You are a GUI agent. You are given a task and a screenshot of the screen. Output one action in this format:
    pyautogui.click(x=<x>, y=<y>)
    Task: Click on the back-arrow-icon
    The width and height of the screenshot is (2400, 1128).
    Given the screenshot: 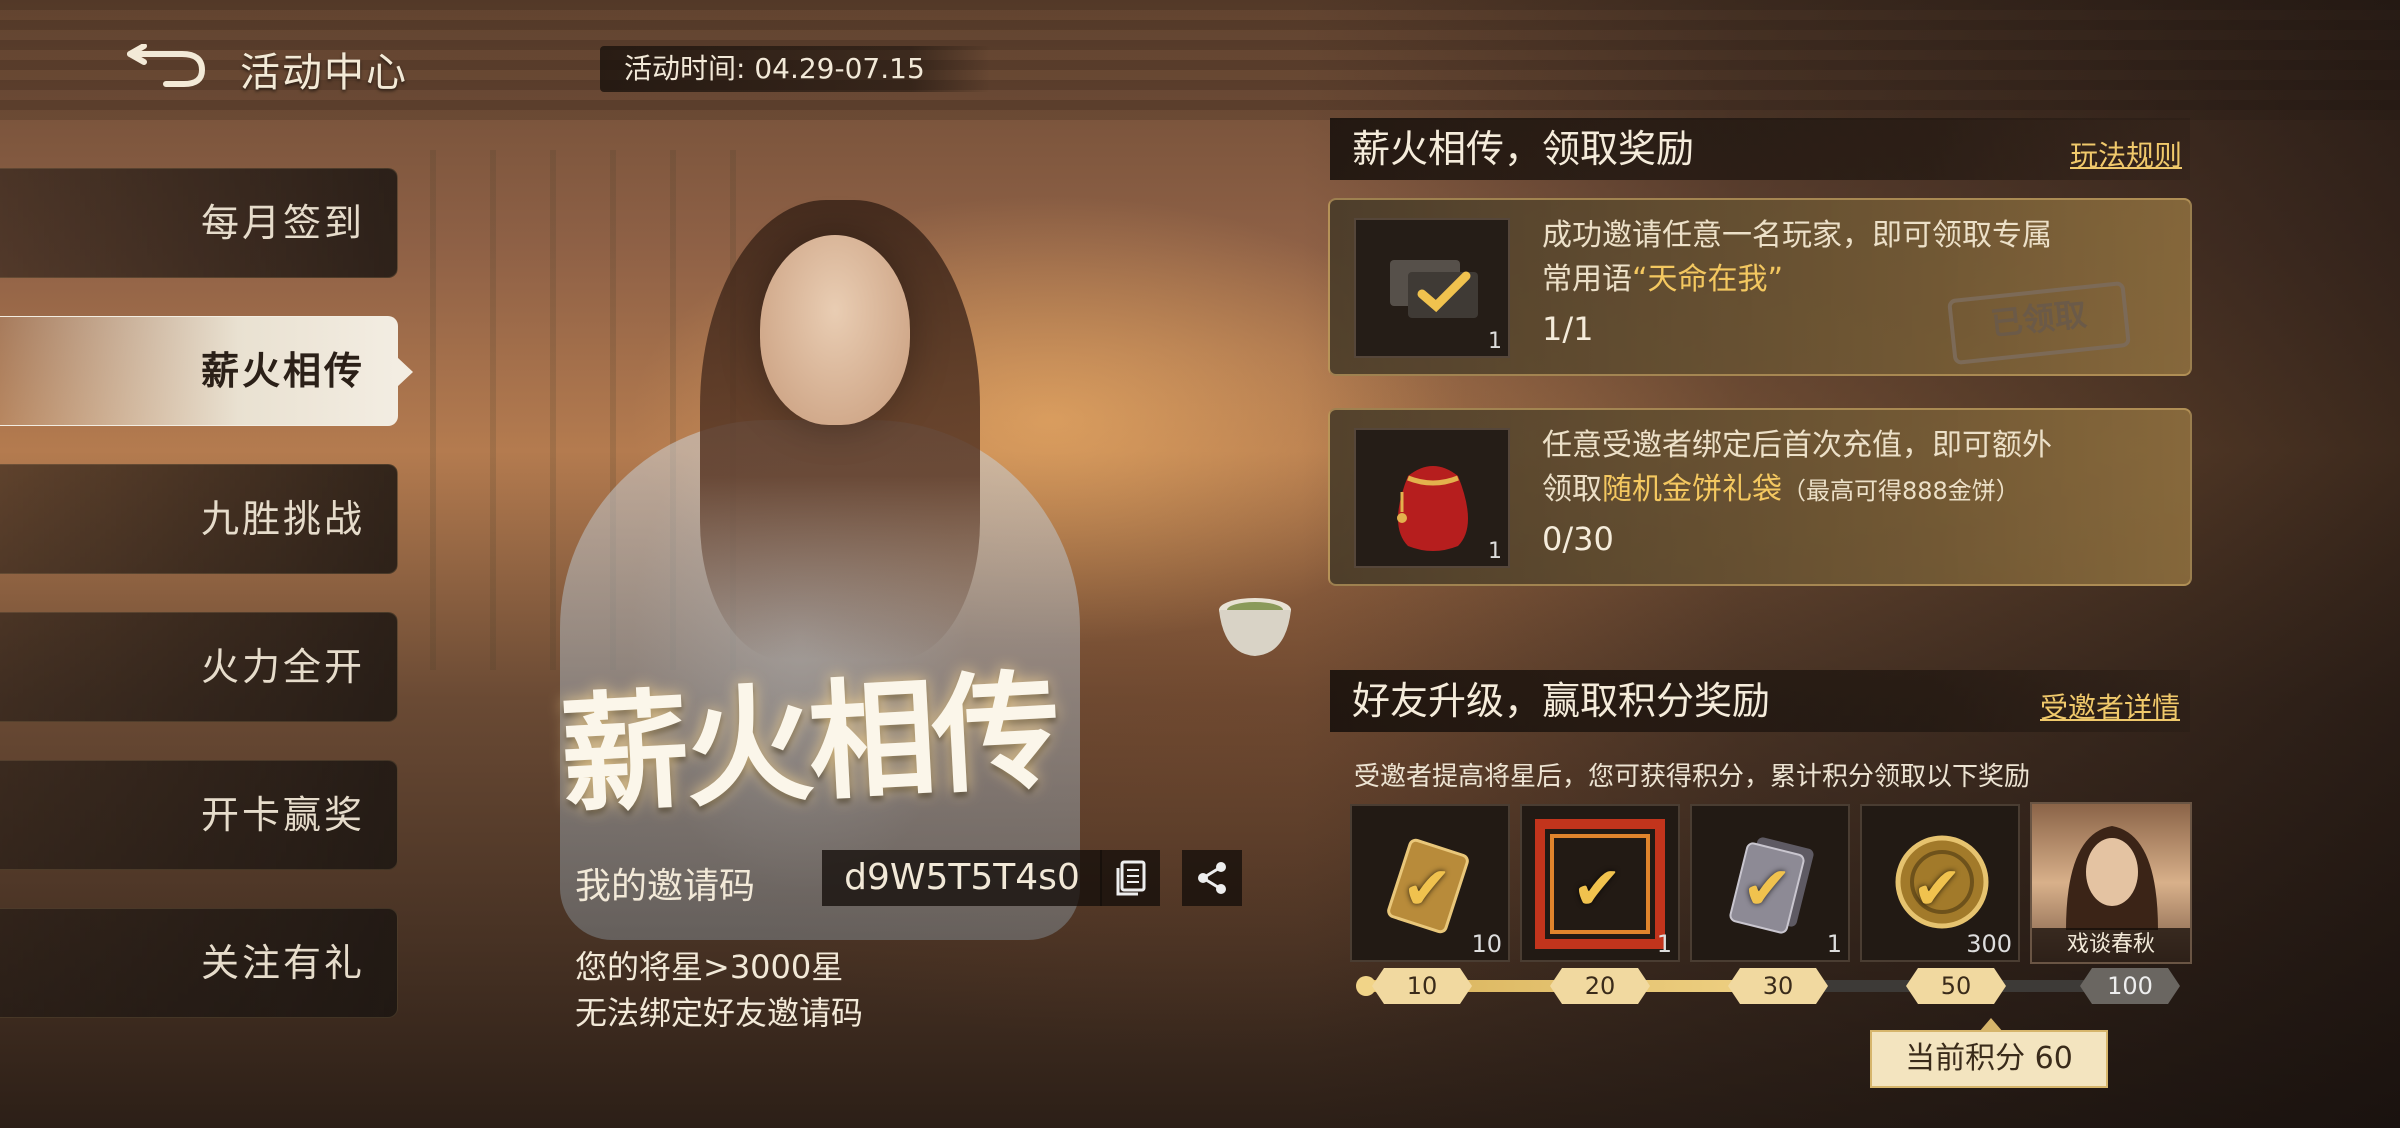 What is the action you would take?
    pyautogui.click(x=166, y=65)
    